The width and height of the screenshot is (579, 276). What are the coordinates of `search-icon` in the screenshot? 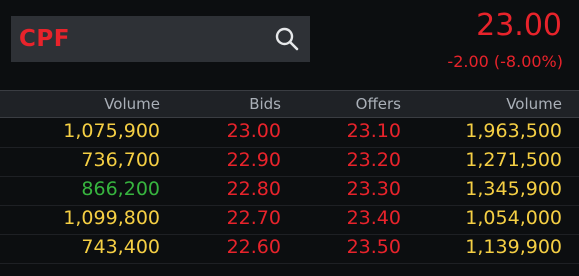 It's located at (287, 39).